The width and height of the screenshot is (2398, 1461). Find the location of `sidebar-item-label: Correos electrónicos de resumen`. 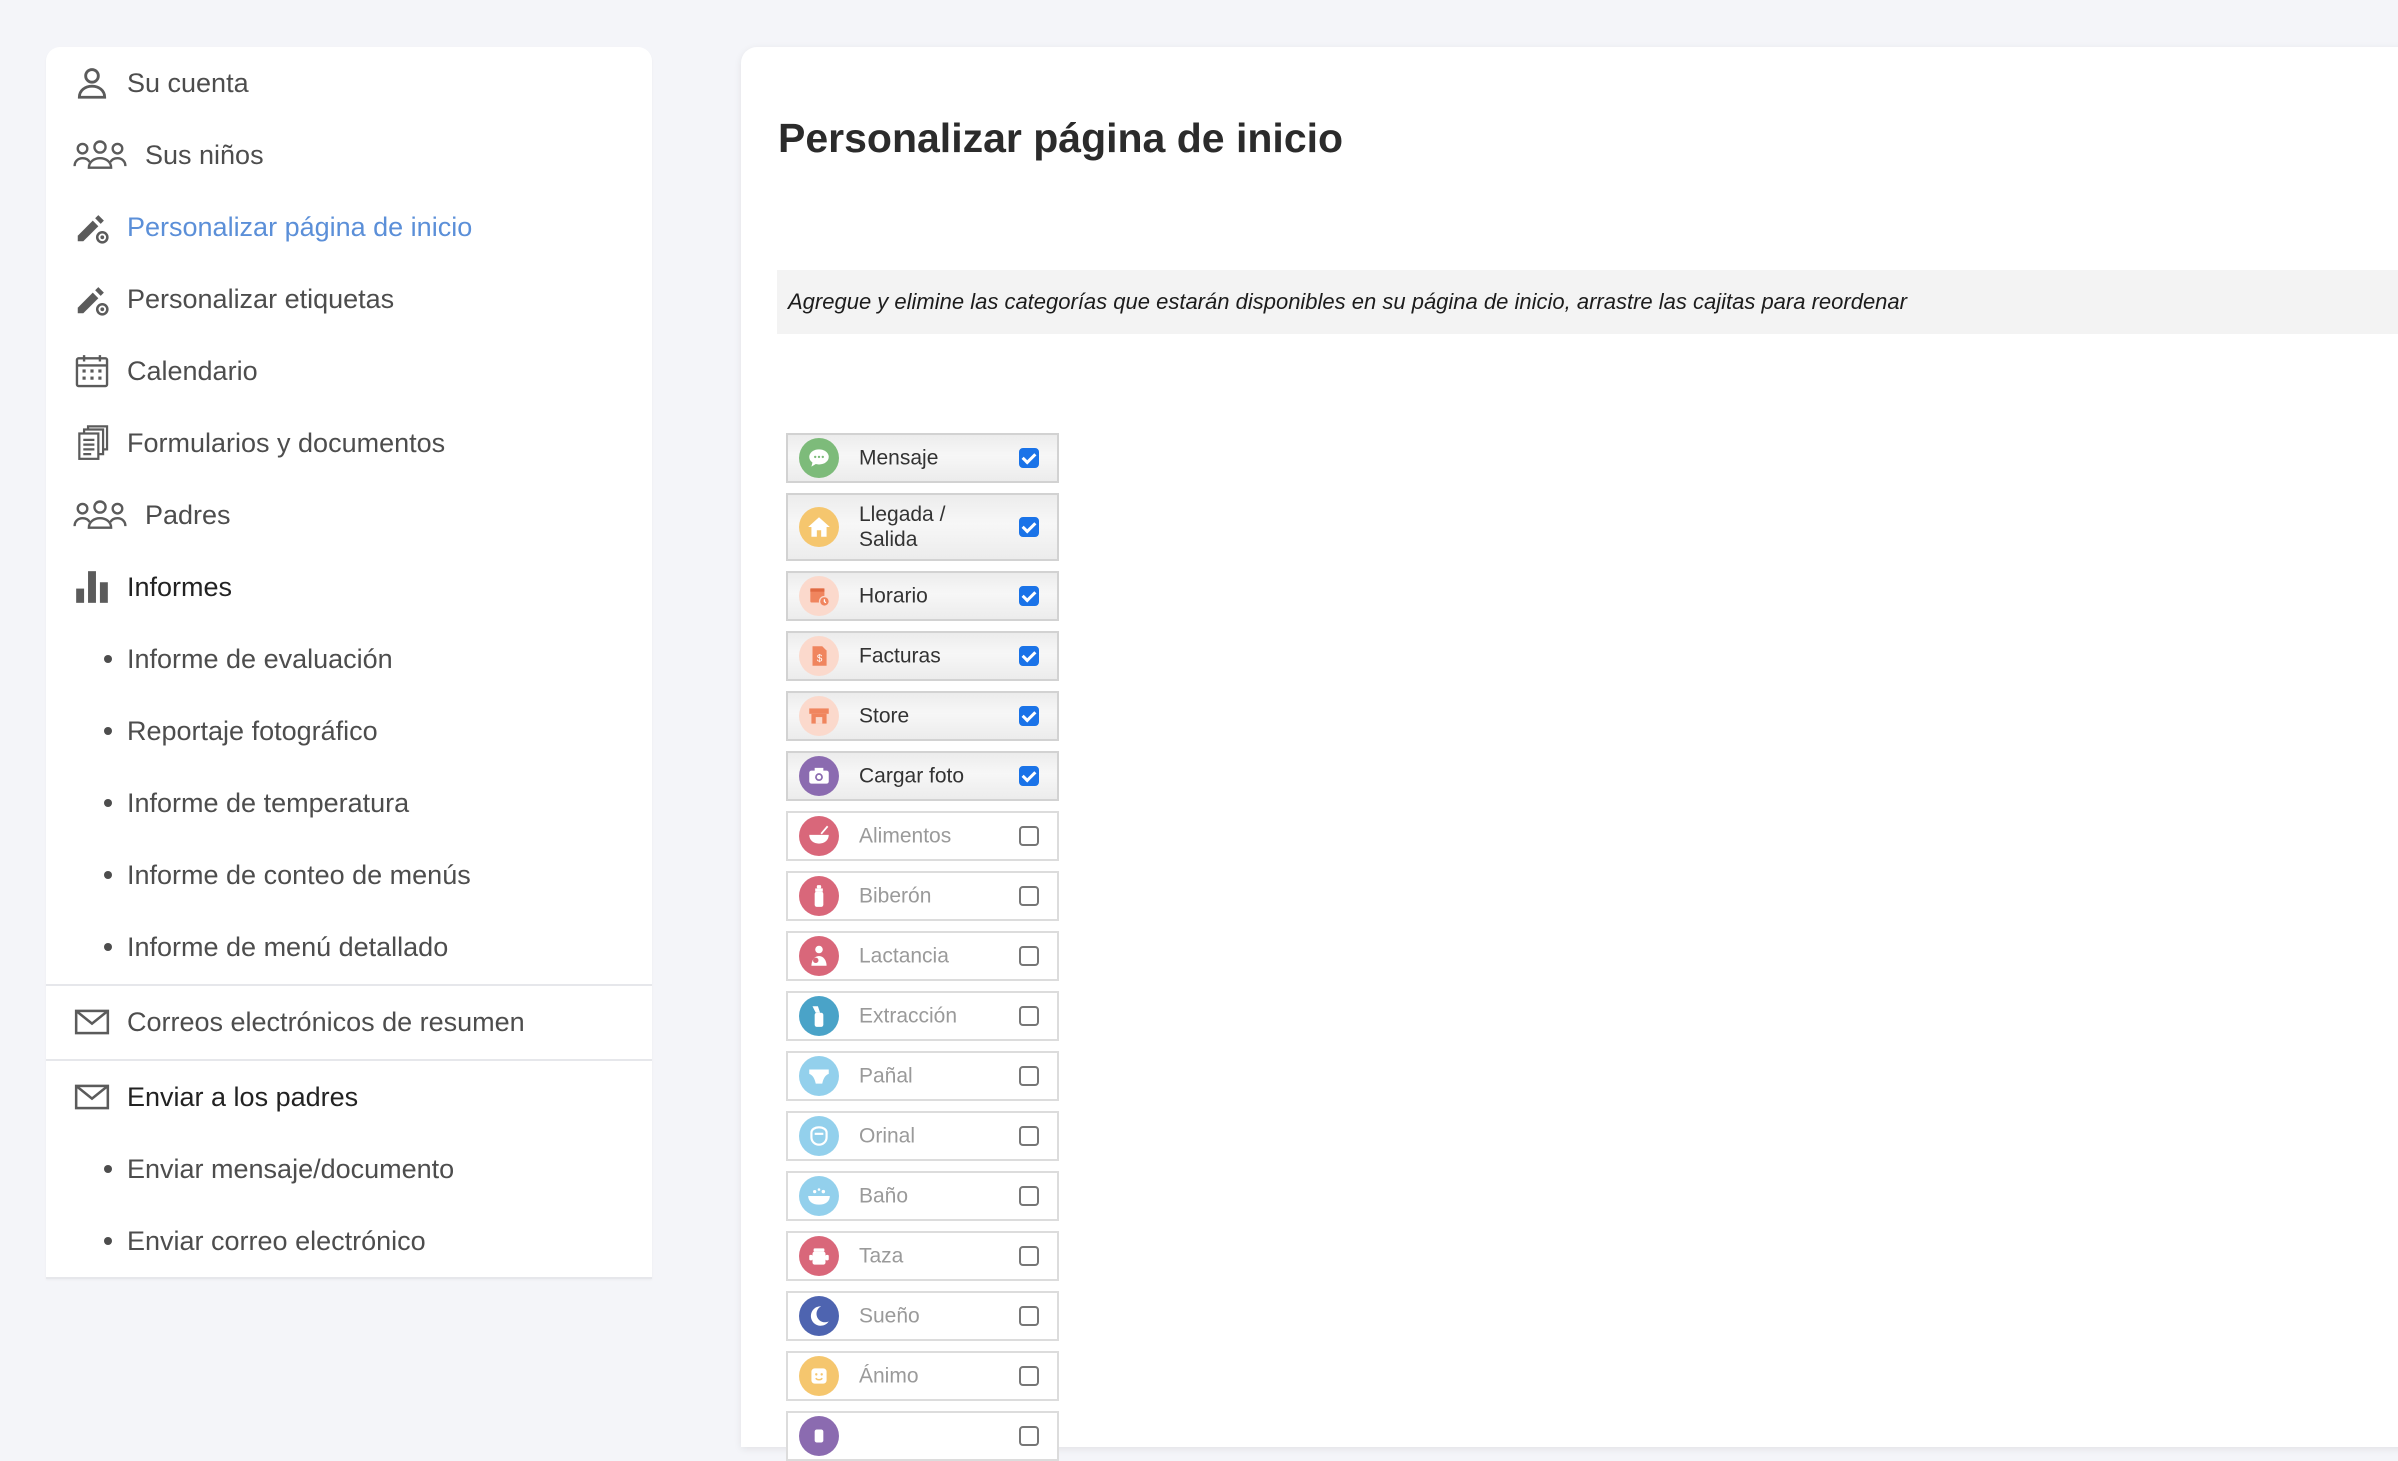

sidebar-item-label: Correos electrónicos de resumen is located at coordinates (326, 1021).